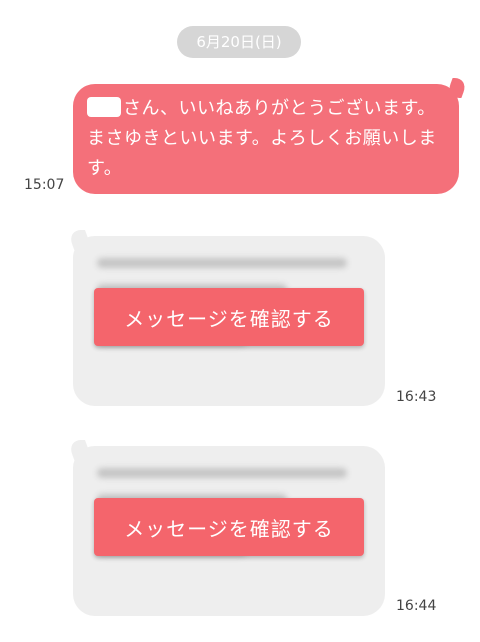  I want to click on sent-message-time: 15:07, so click(44, 185).